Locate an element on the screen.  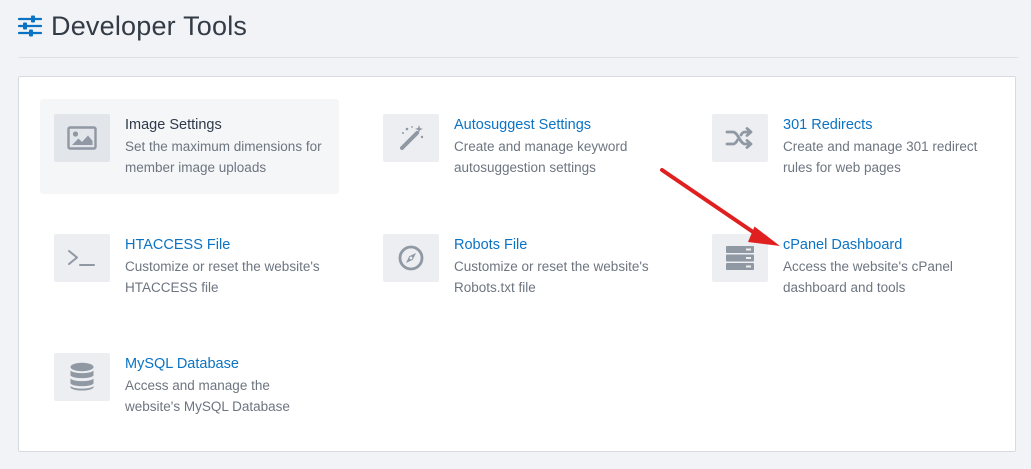
database-icon is located at coordinates (82, 377).